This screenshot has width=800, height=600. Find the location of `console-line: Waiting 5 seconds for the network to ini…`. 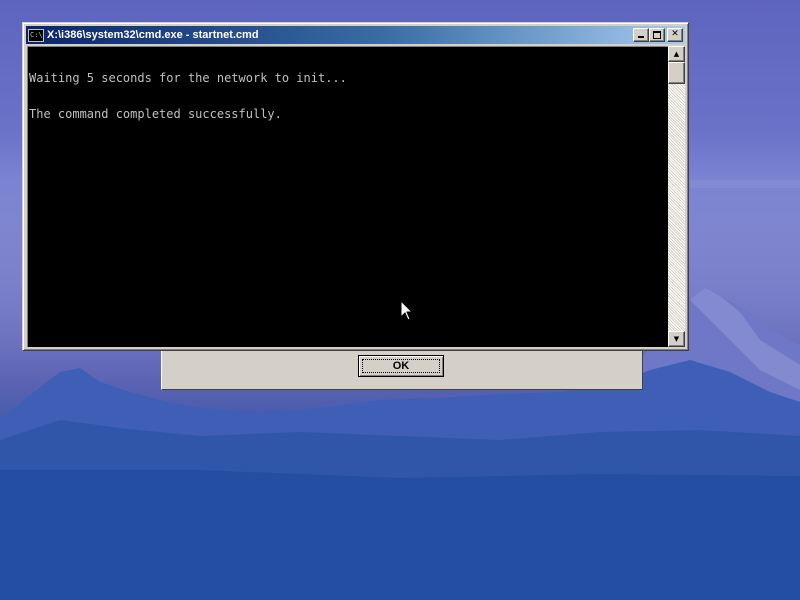

console-line: Waiting 5 seconds for the network to ini… is located at coordinates (188, 78).